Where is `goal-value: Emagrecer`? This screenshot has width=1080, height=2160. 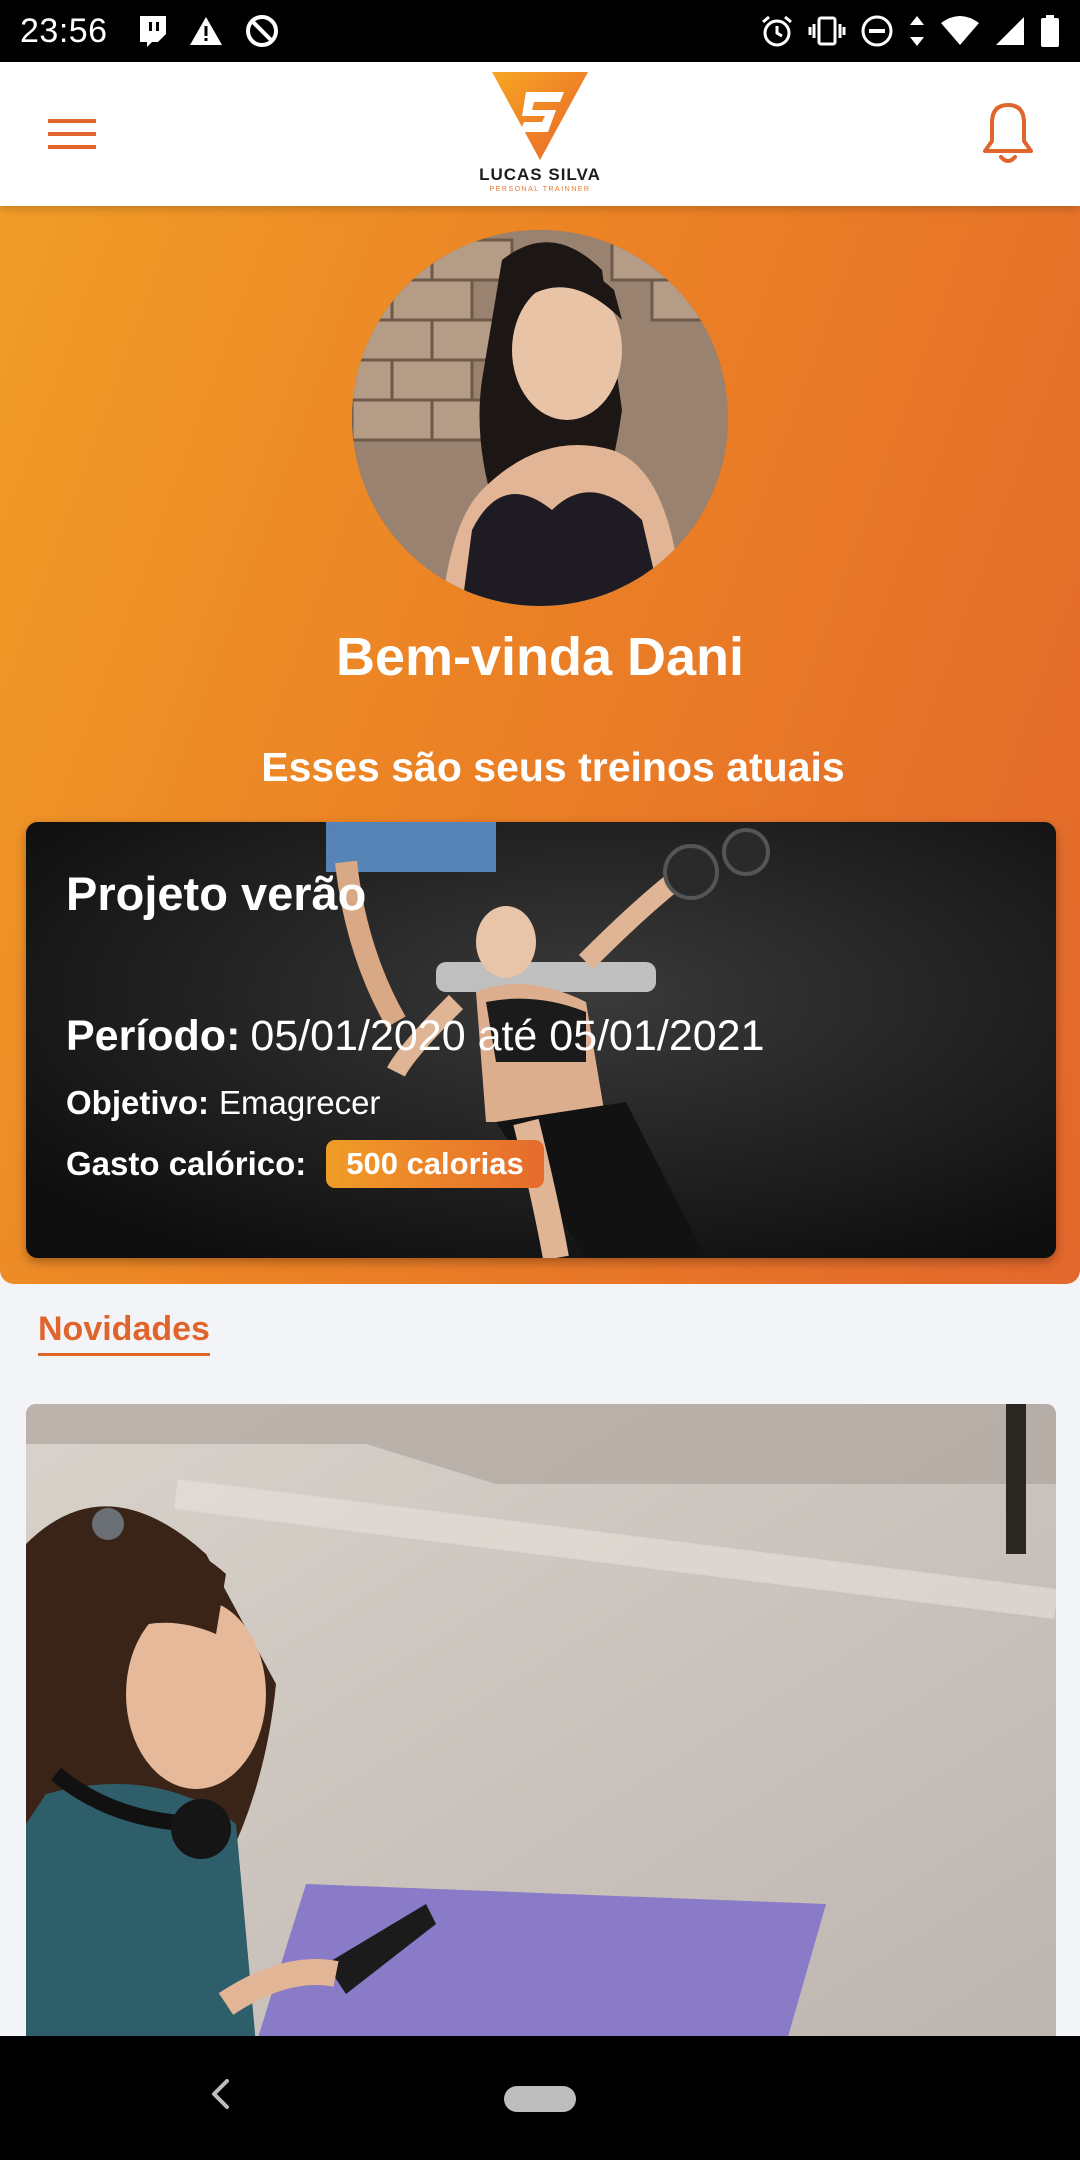 goal-value: Emagrecer is located at coordinates (300, 1102).